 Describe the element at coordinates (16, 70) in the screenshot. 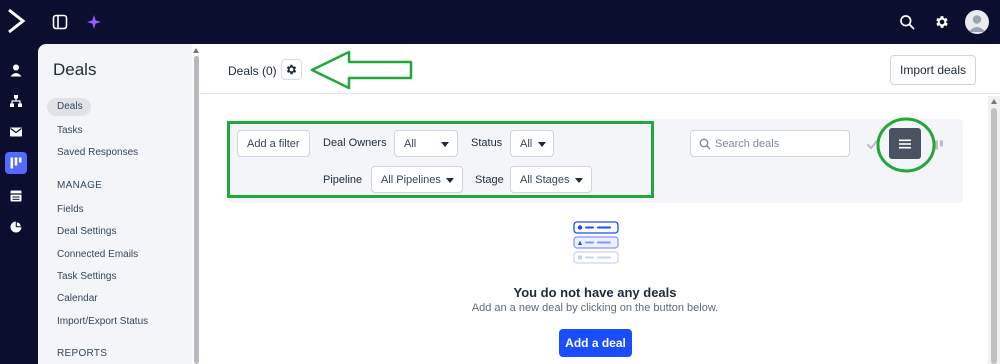

I see `contacts-icon` at that location.